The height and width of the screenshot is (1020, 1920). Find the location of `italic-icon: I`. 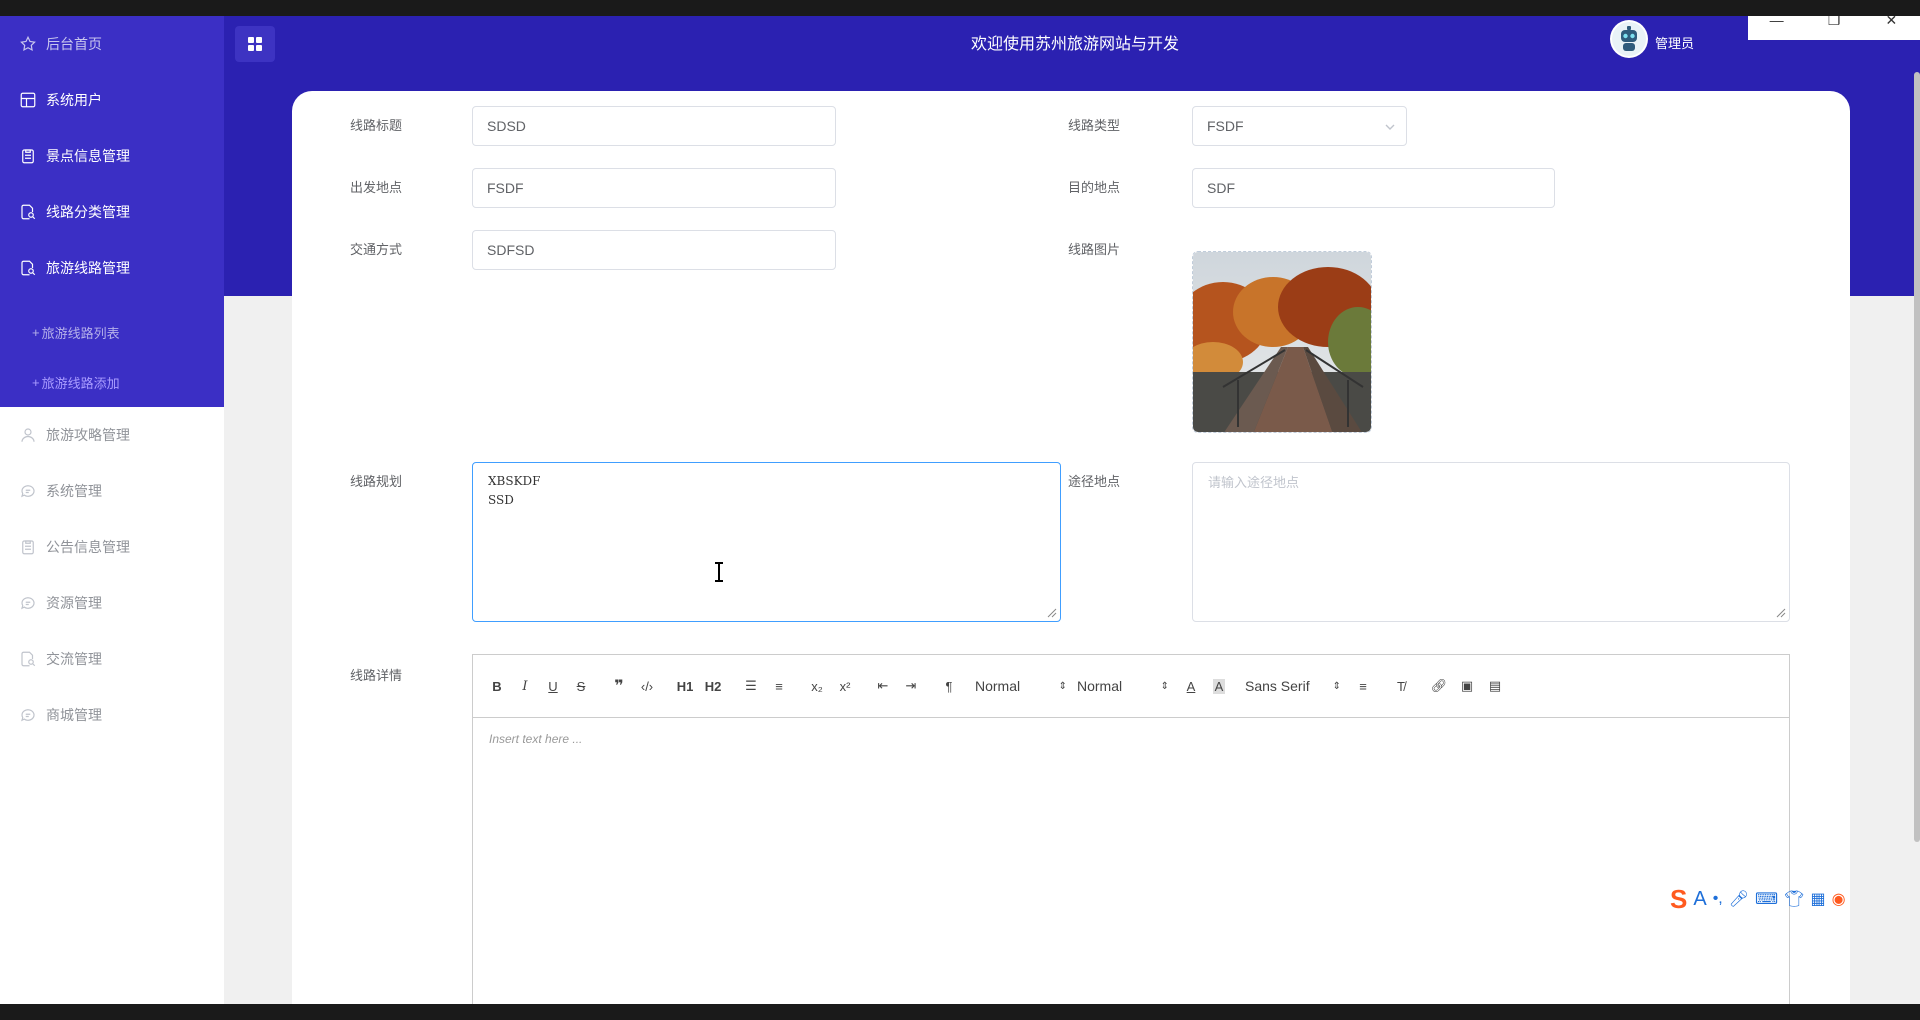

italic-icon: I is located at coordinates (525, 686).